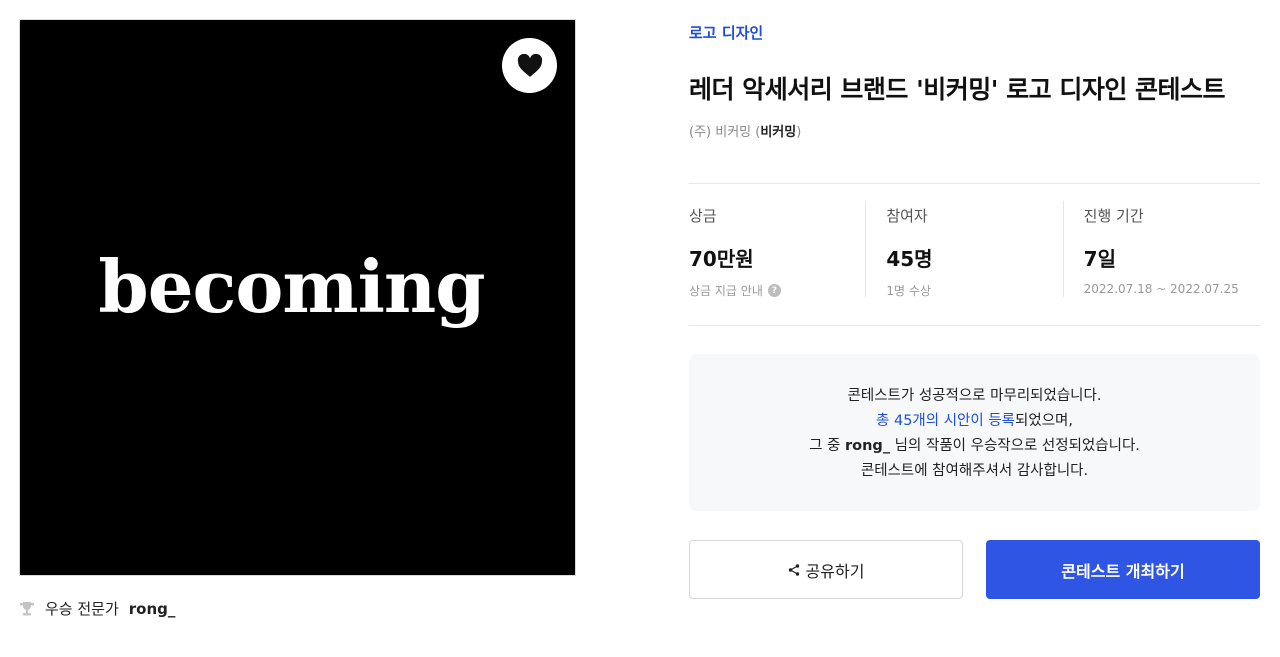 Image resolution: width=1280 pixels, height=657 pixels. Describe the element at coordinates (974, 325) in the screenshot. I see `divider-bottom` at that location.